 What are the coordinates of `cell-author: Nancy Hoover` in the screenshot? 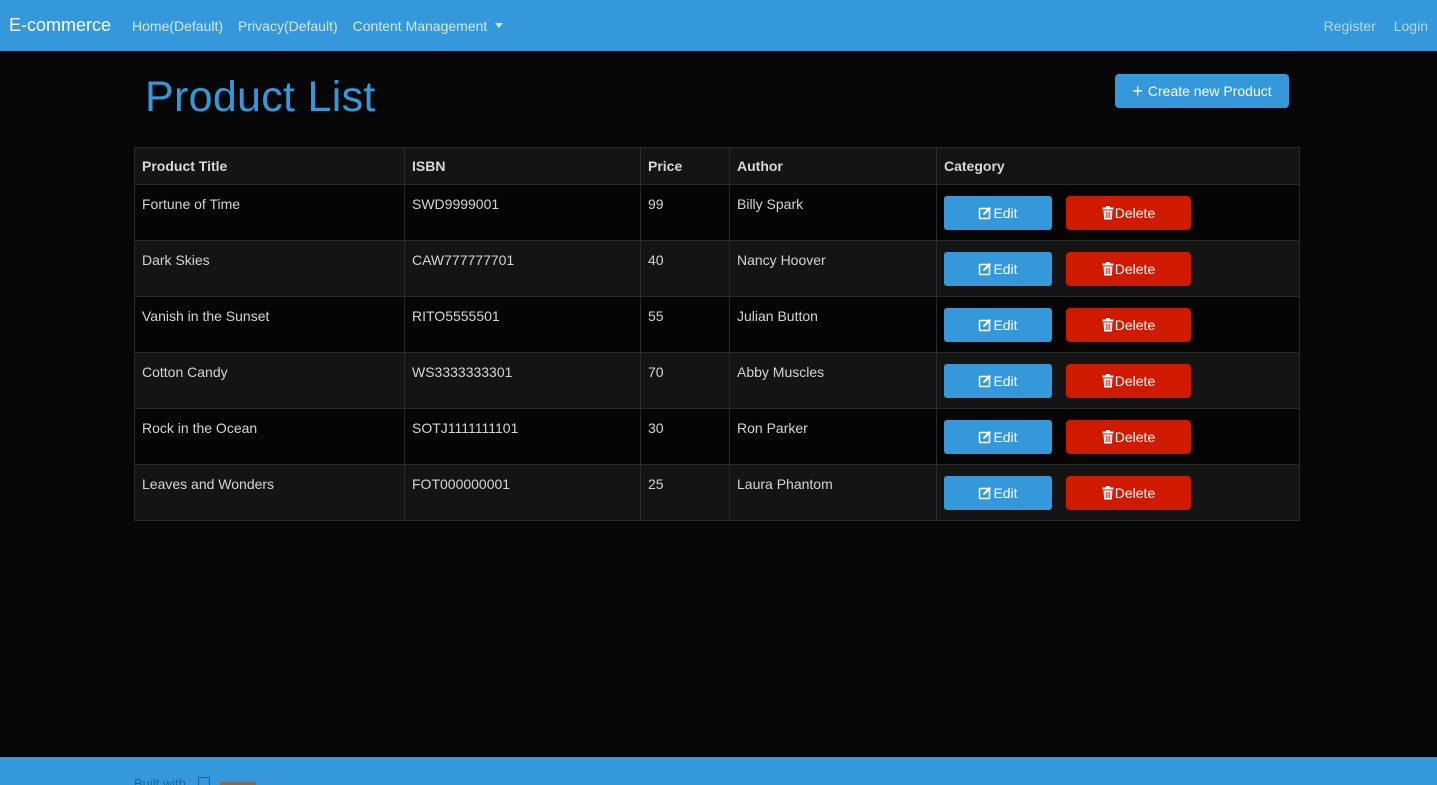 It's located at (833, 268).